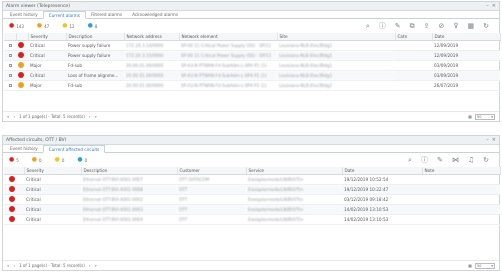  Describe the element at coordinates (471, 160) in the screenshot. I see `bell-icon: ♫` at that location.